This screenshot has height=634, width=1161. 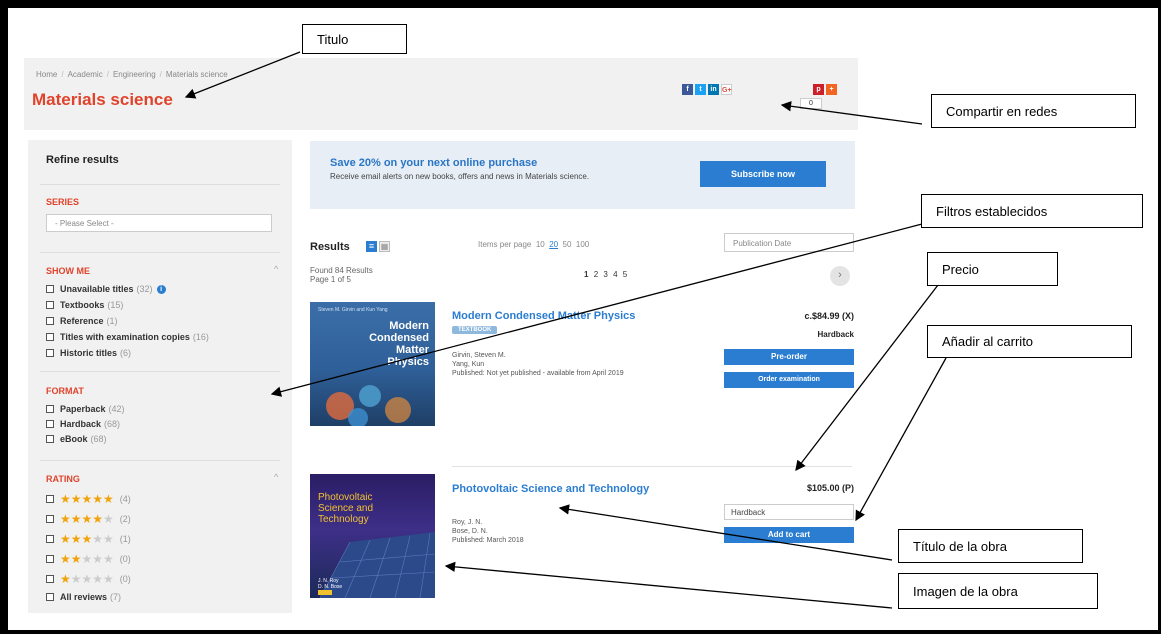 I want to click on annotation-imagen-obra: Imagen de la obra, so click(x=998, y=591).